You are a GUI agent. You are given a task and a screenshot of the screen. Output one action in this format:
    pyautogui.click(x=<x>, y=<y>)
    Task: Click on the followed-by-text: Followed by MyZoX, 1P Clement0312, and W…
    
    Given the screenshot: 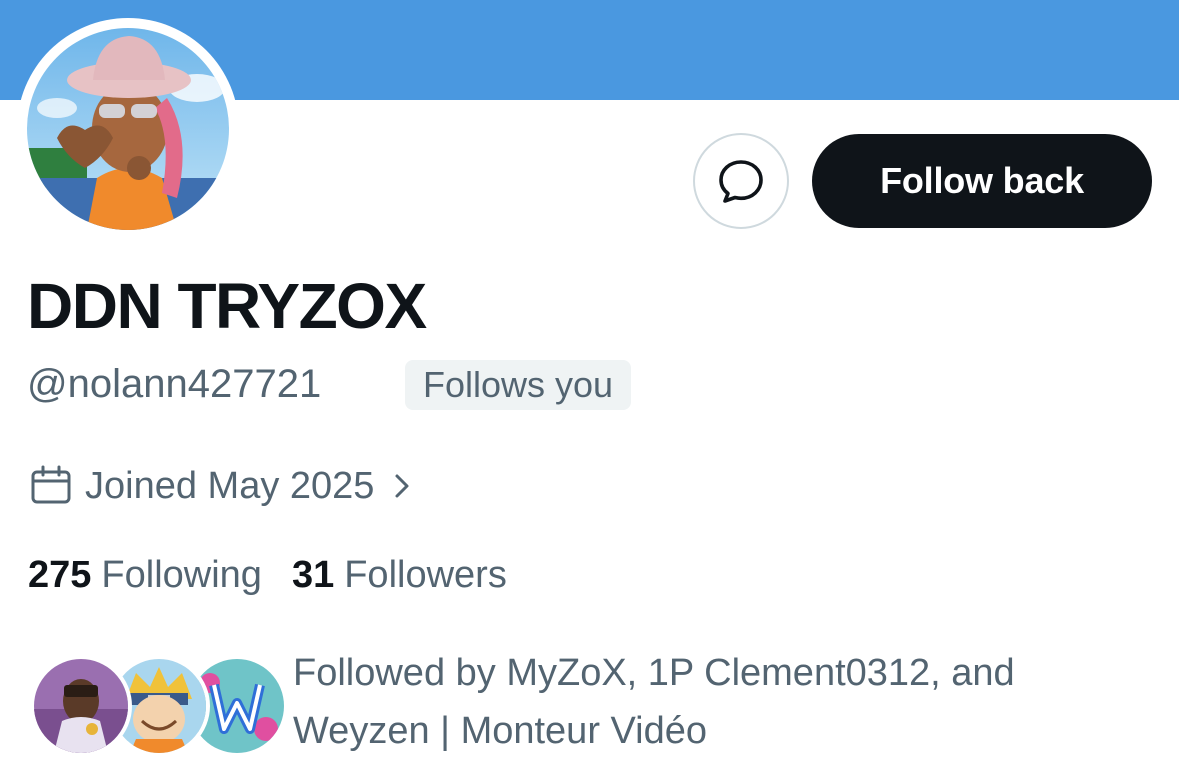 What is the action you would take?
    pyautogui.click(x=723, y=702)
    